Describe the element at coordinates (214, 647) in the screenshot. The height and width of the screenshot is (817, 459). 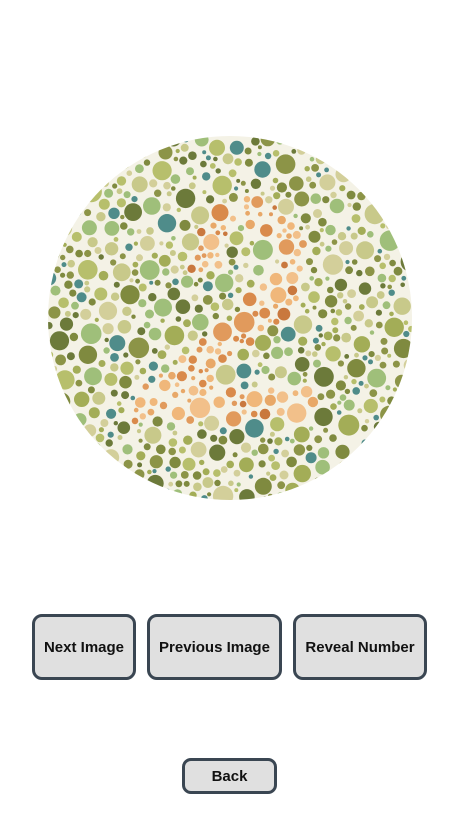
I see `previous-image-button: Previous Image` at that location.